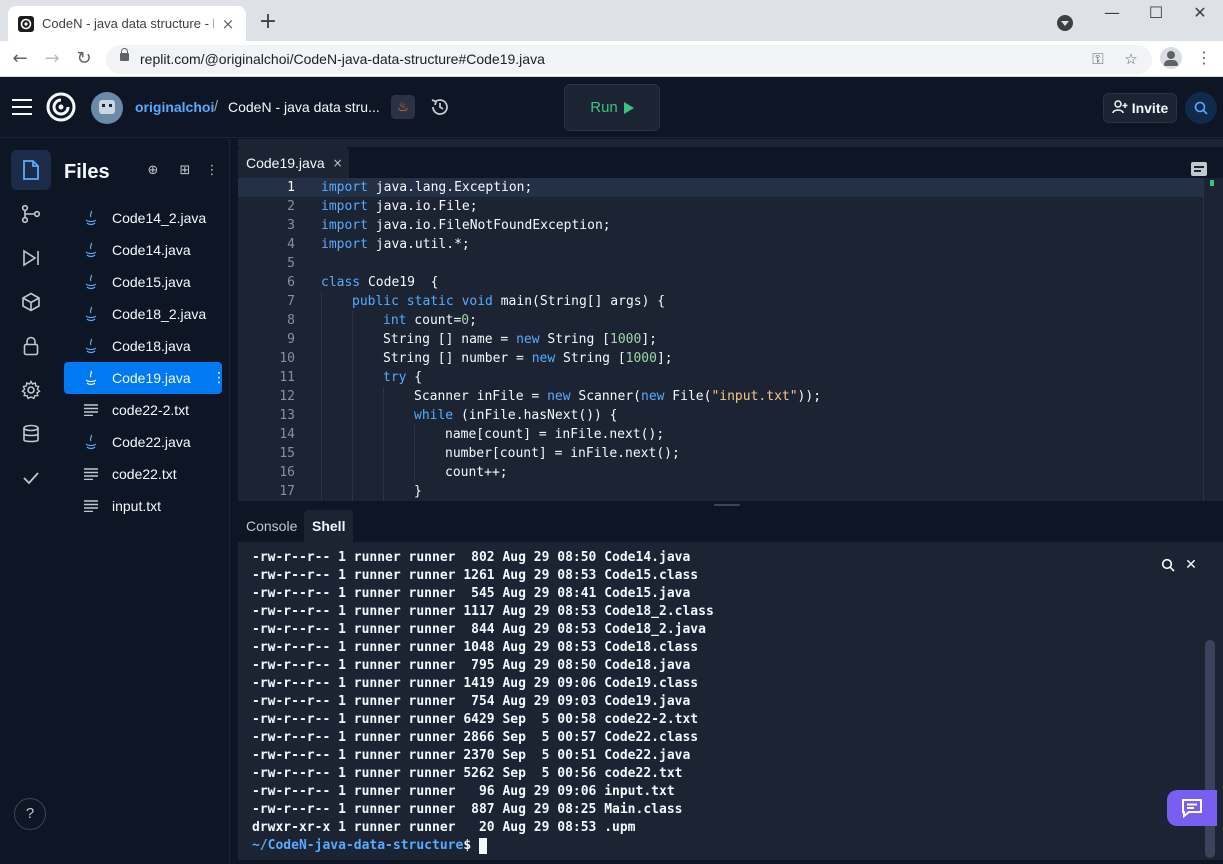  What do you see at coordinates (720, 358) in the screenshot?
I see `code-line: 10 String [] number = new String [1000];` at bounding box center [720, 358].